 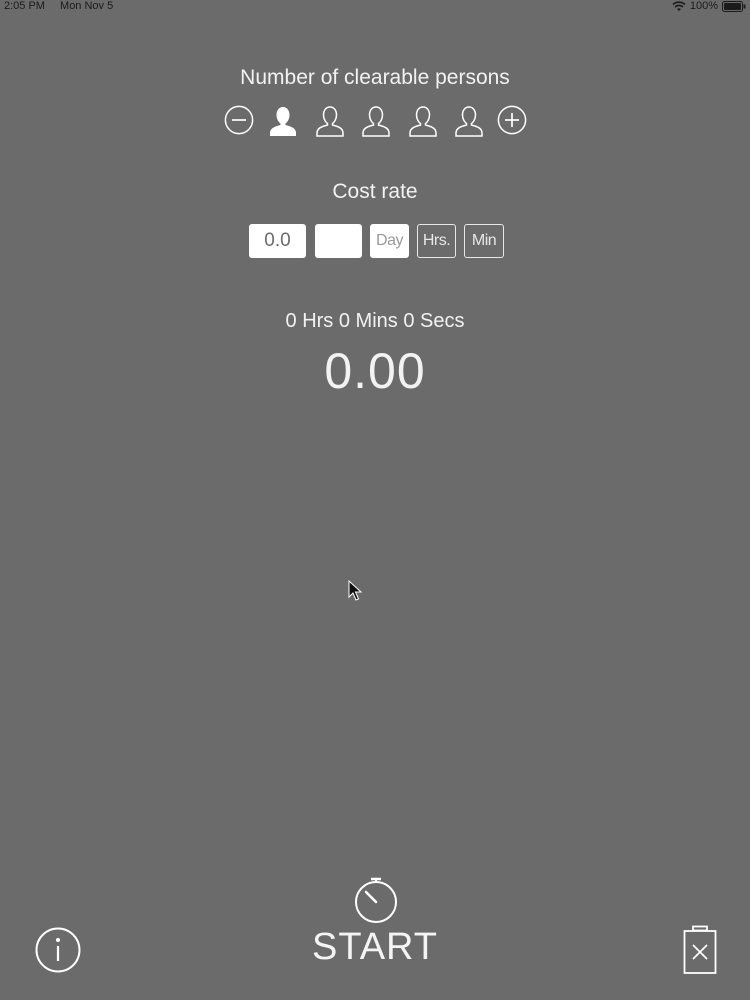 I want to click on cost-rate-row: 0.0 Day Hrs. Min, so click(x=375, y=242).